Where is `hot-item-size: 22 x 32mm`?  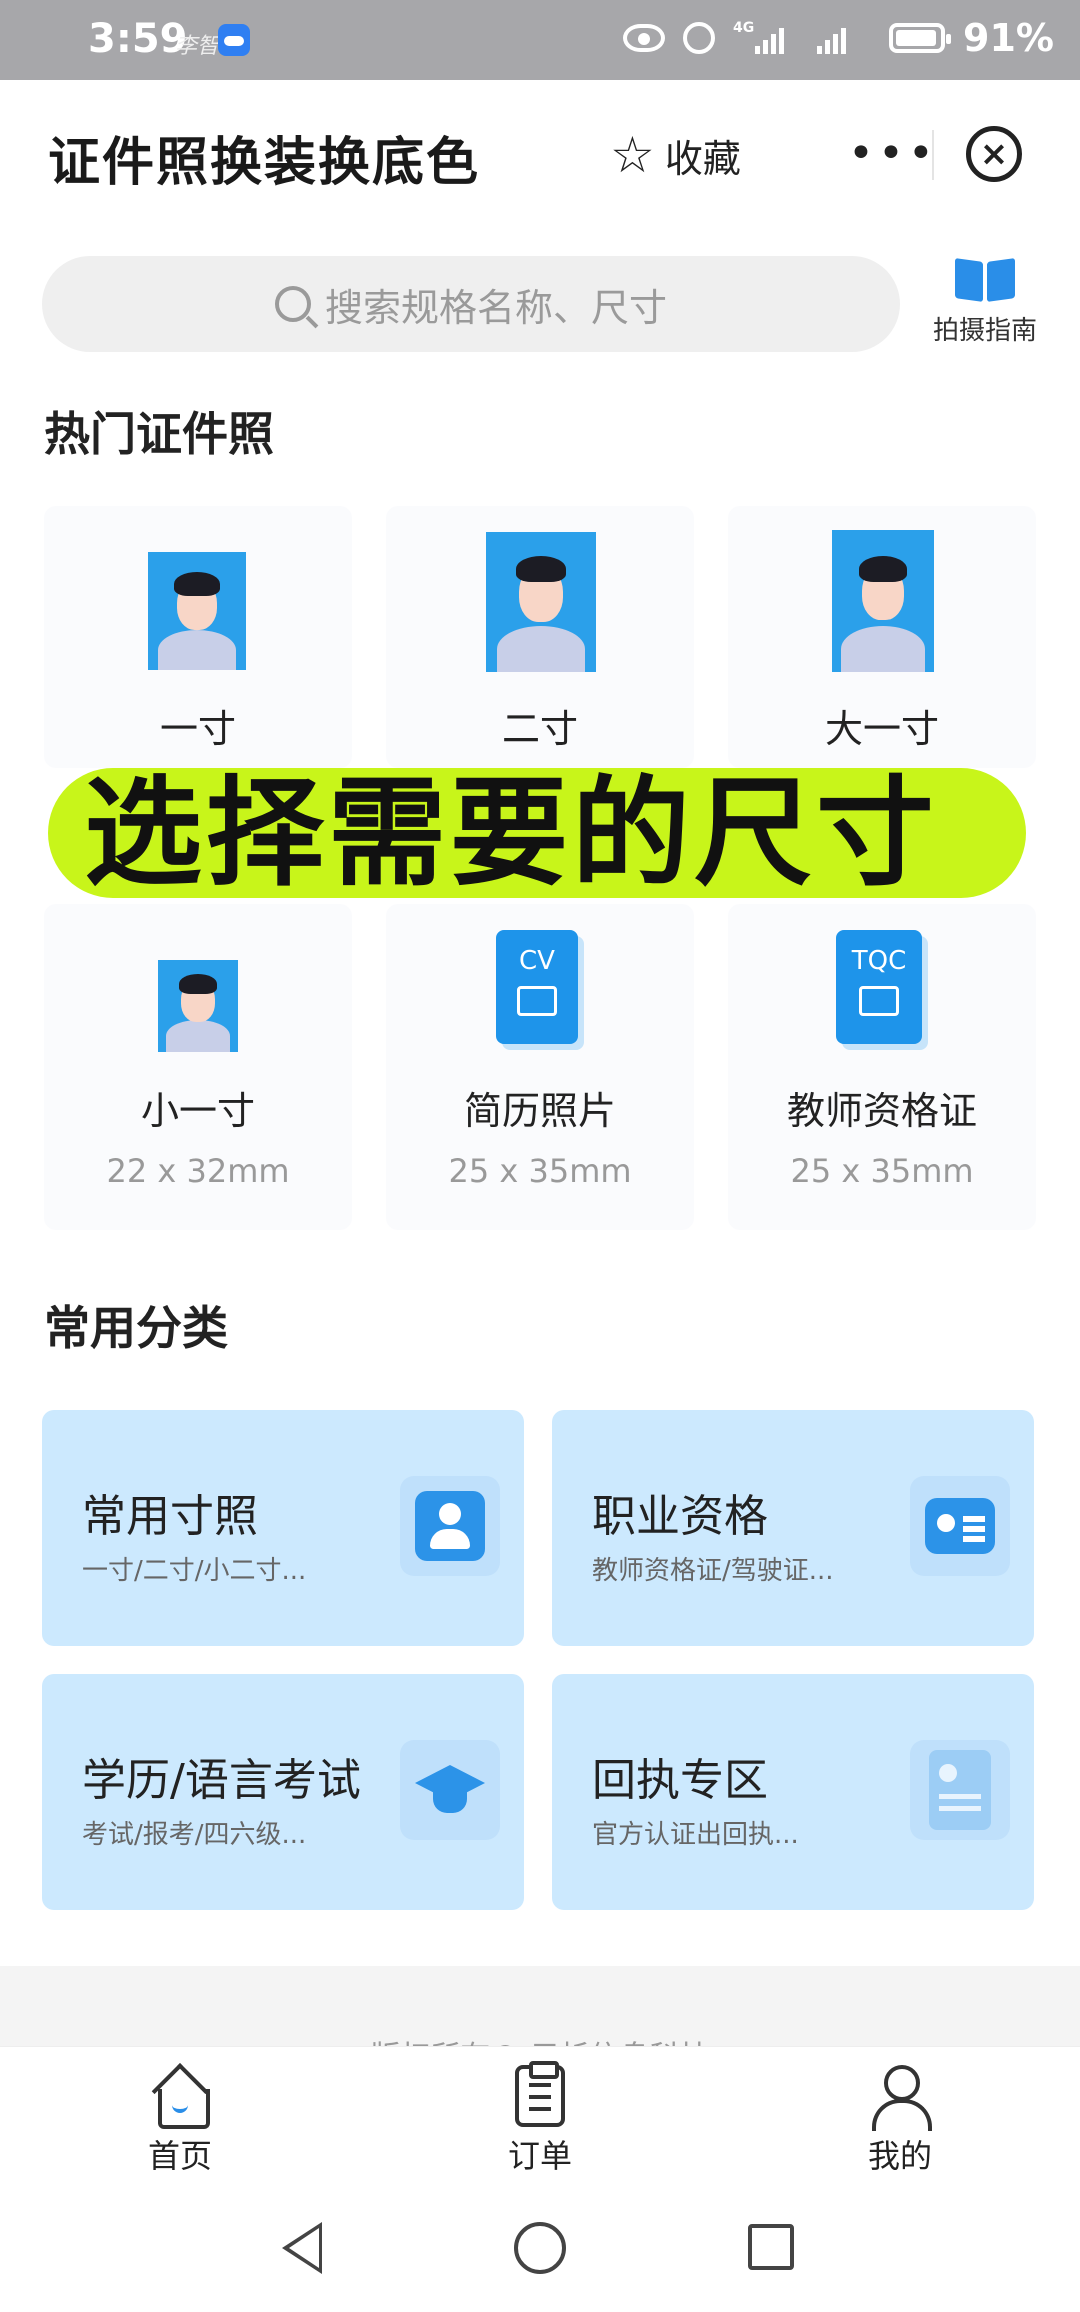
hot-item-size: 22 x 32mm is located at coordinates (198, 1171).